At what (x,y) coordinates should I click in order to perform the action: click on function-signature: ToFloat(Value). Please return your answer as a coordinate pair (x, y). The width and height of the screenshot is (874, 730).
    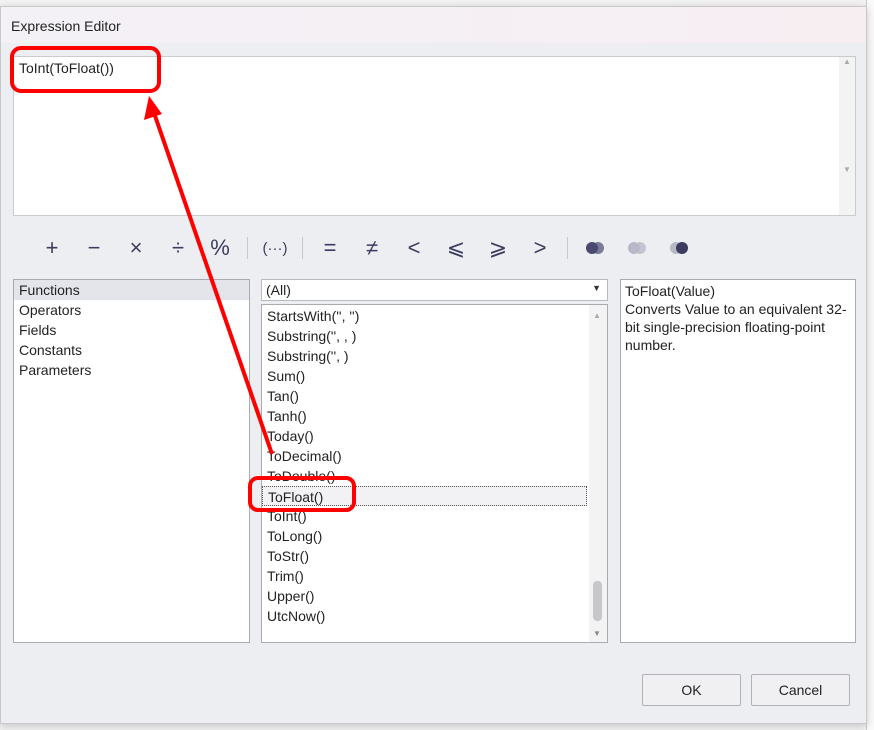
    Looking at the image, I should click on (670, 291).